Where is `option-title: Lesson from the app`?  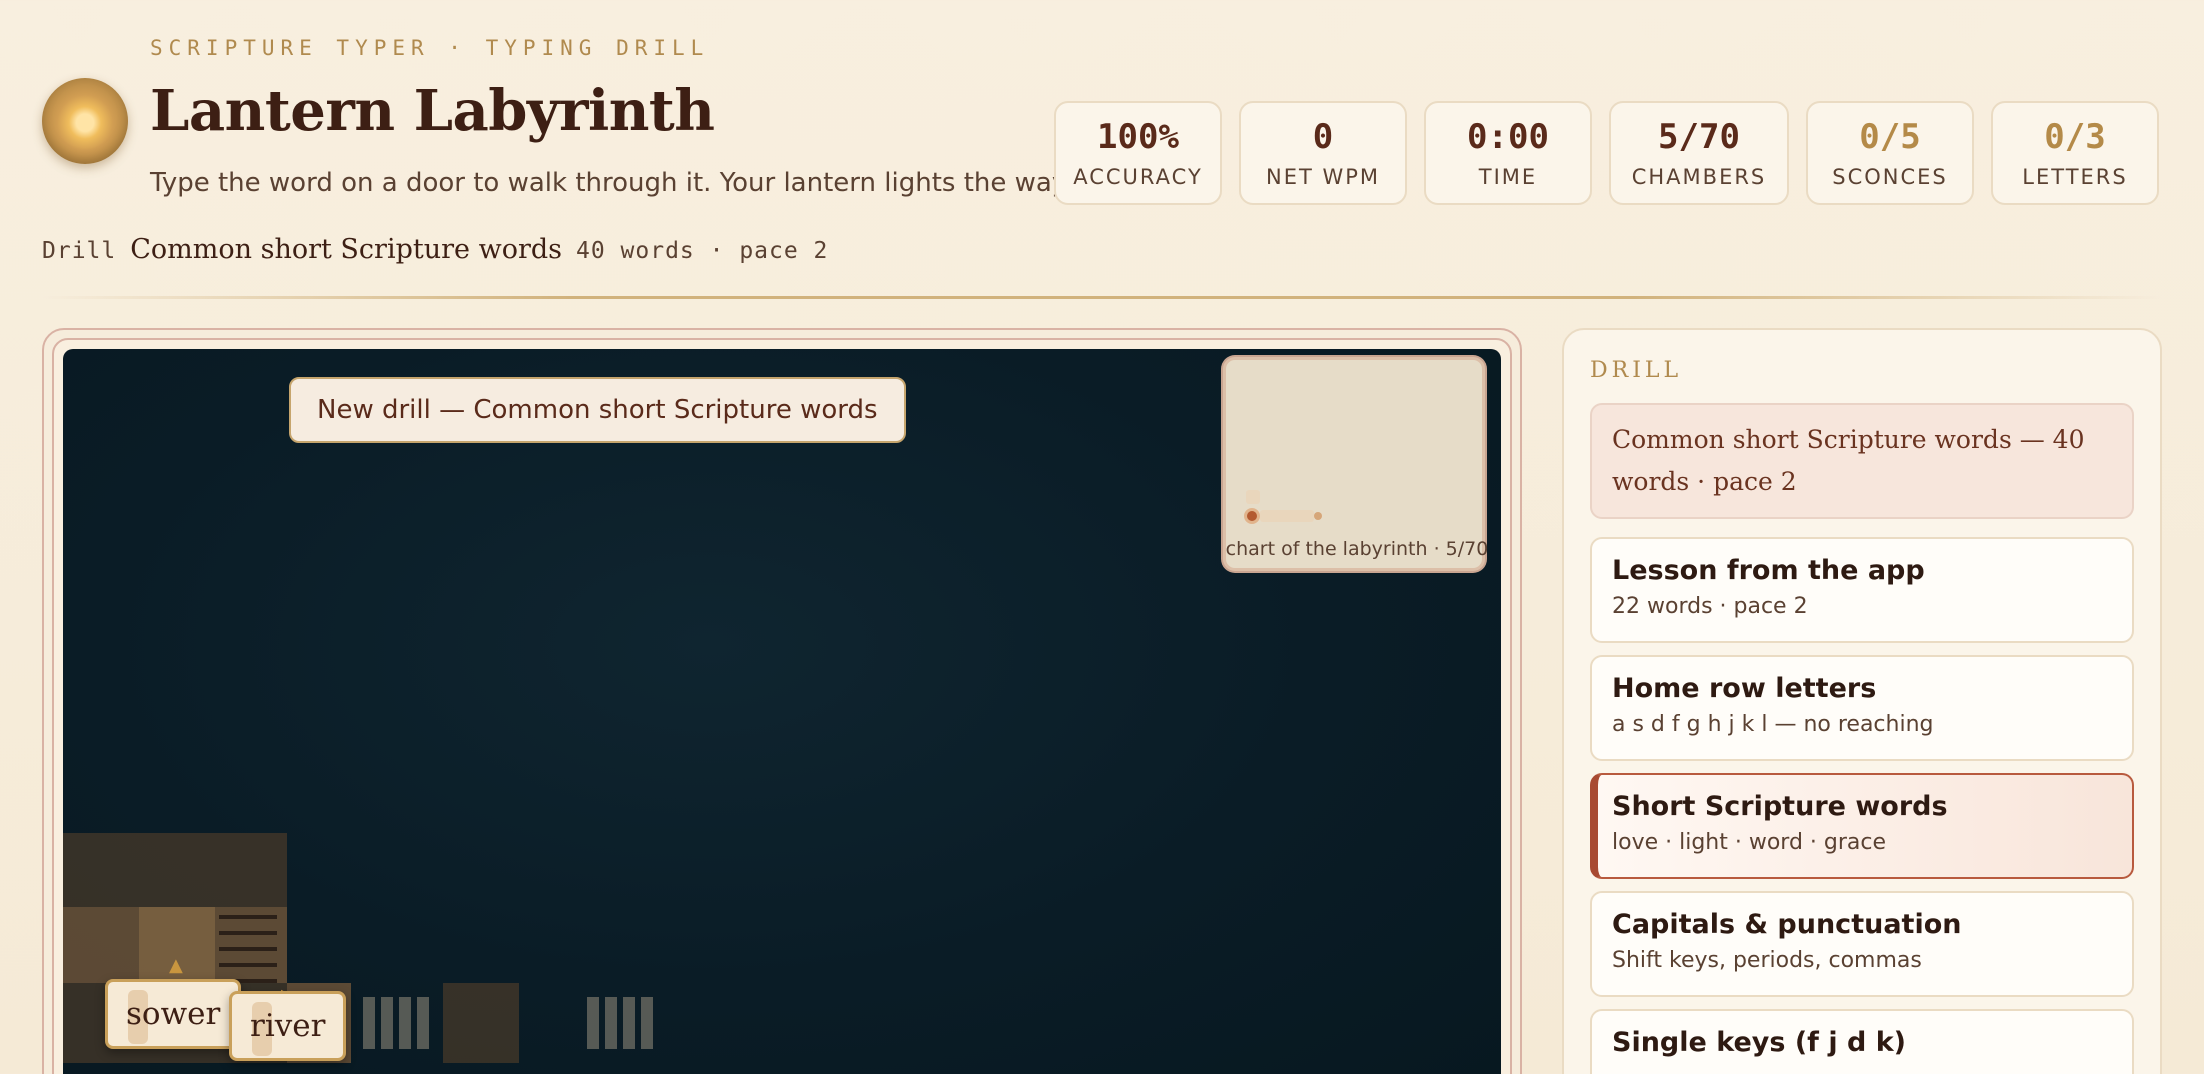
option-title: Lesson from the app is located at coordinates (1768, 570).